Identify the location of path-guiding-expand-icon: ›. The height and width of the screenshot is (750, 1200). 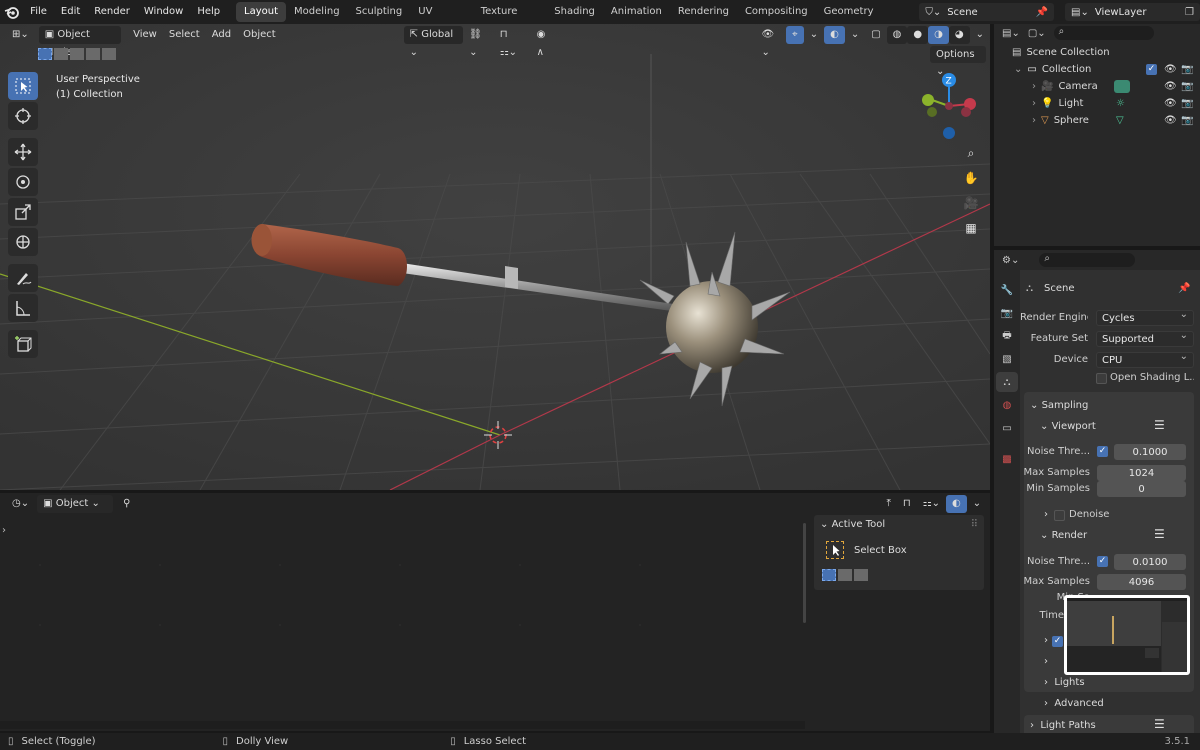
(1046, 661).